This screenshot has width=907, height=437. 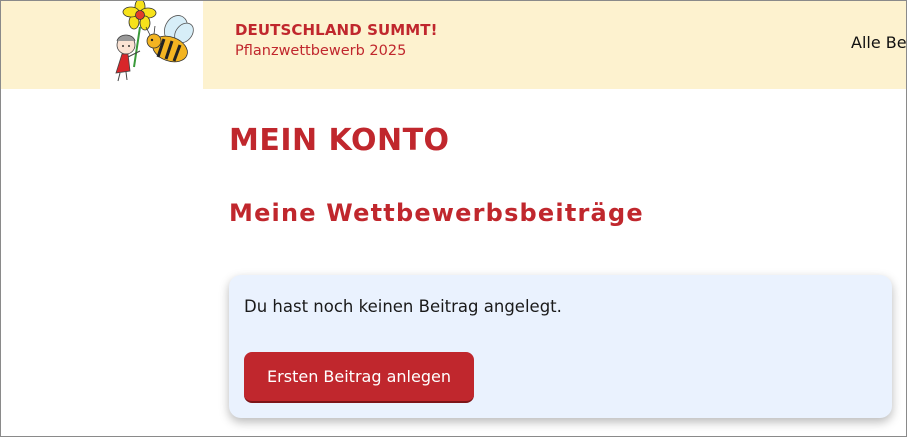 I want to click on create-first-entry-button: Ersten Beitrag anlegen, so click(x=359, y=377).